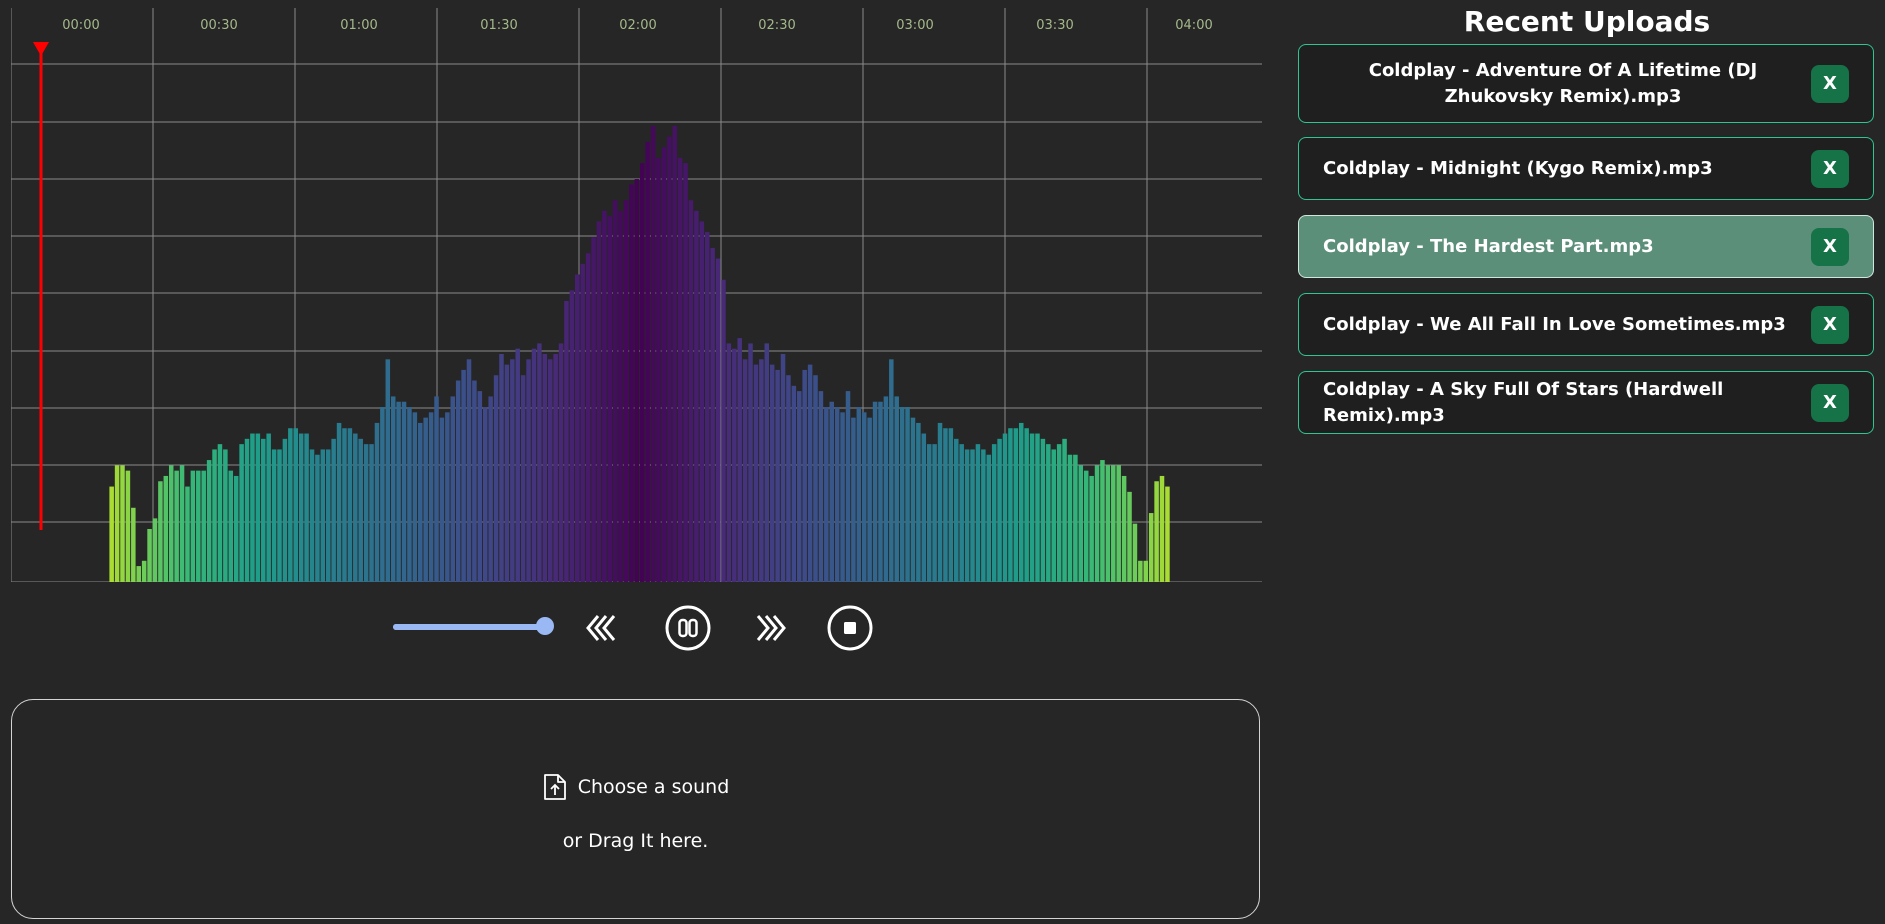 The height and width of the screenshot is (924, 1885). I want to click on pause-icon, so click(688, 628).